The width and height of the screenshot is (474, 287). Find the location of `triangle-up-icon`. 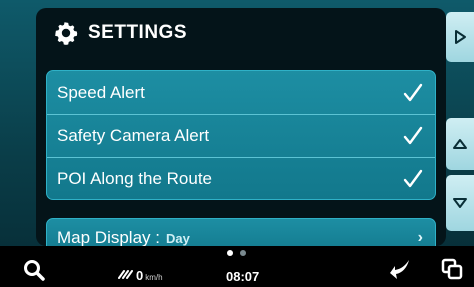

triangle-up-icon is located at coordinates (460, 144).